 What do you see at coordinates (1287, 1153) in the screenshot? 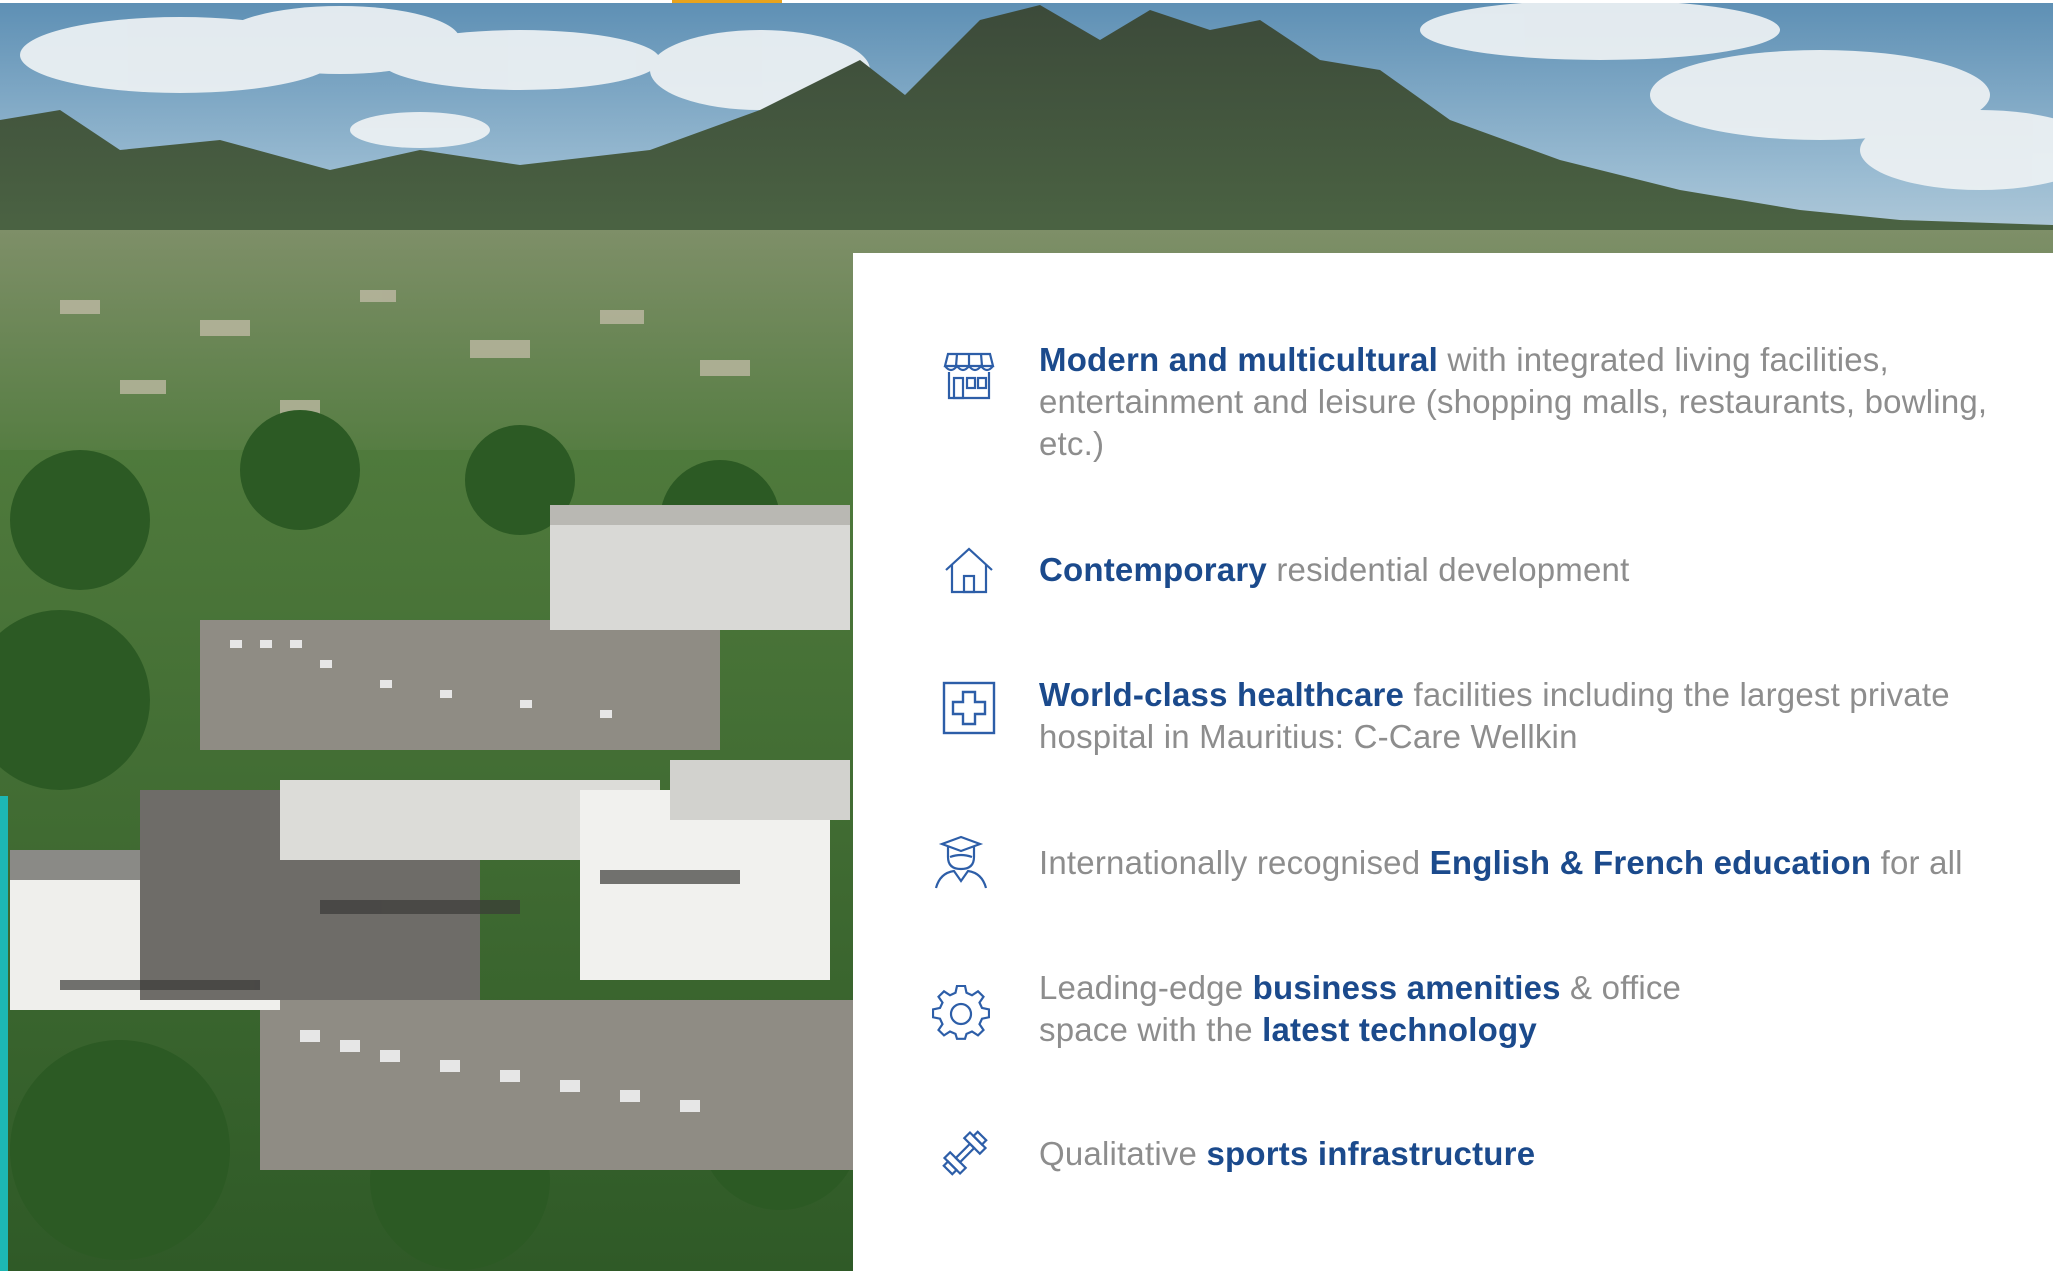
I see `feature-text: Qualitative sports infrastructure` at bounding box center [1287, 1153].